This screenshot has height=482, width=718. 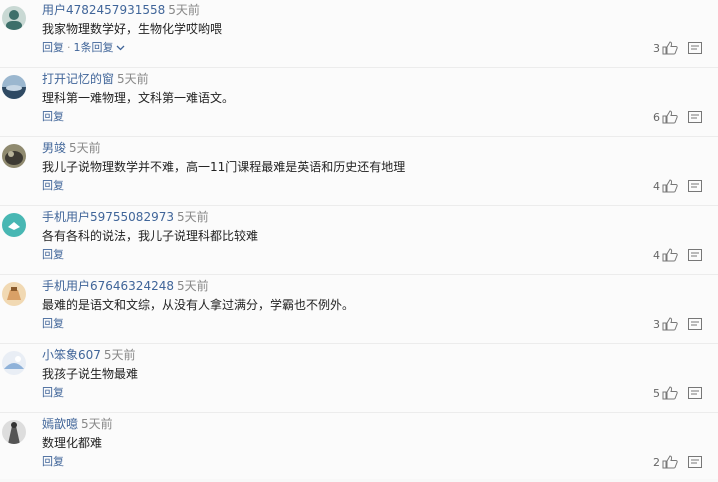 I want to click on comment-meta: 手机用户67646324248 5天前, so click(x=125, y=286).